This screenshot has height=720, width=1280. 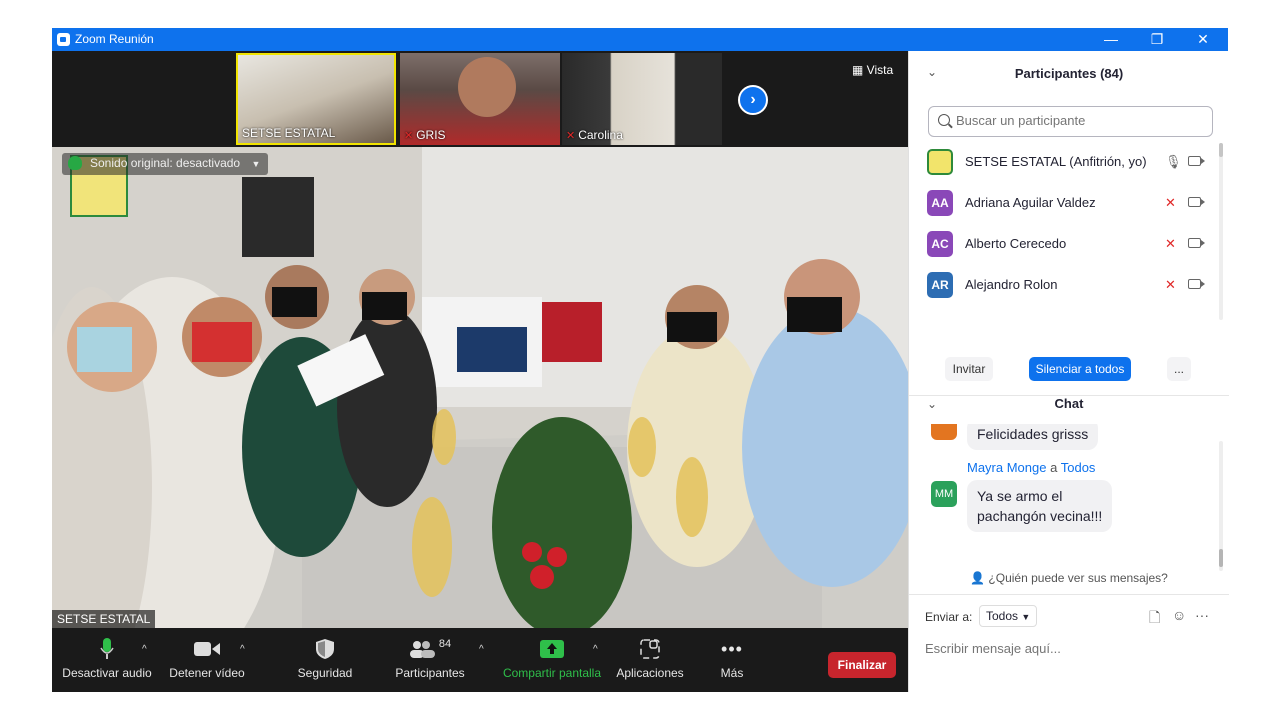 I want to click on view-button: ▦ Vista, so click(x=872, y=70).